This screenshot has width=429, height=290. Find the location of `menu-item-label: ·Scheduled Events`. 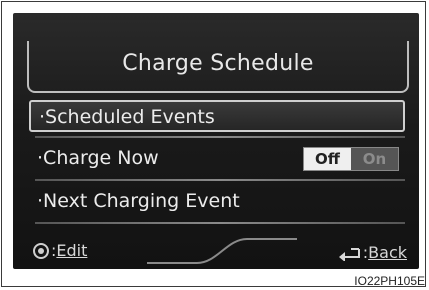

menu-item-label: ·Scheduled Events is located at coordinates (127, 117).